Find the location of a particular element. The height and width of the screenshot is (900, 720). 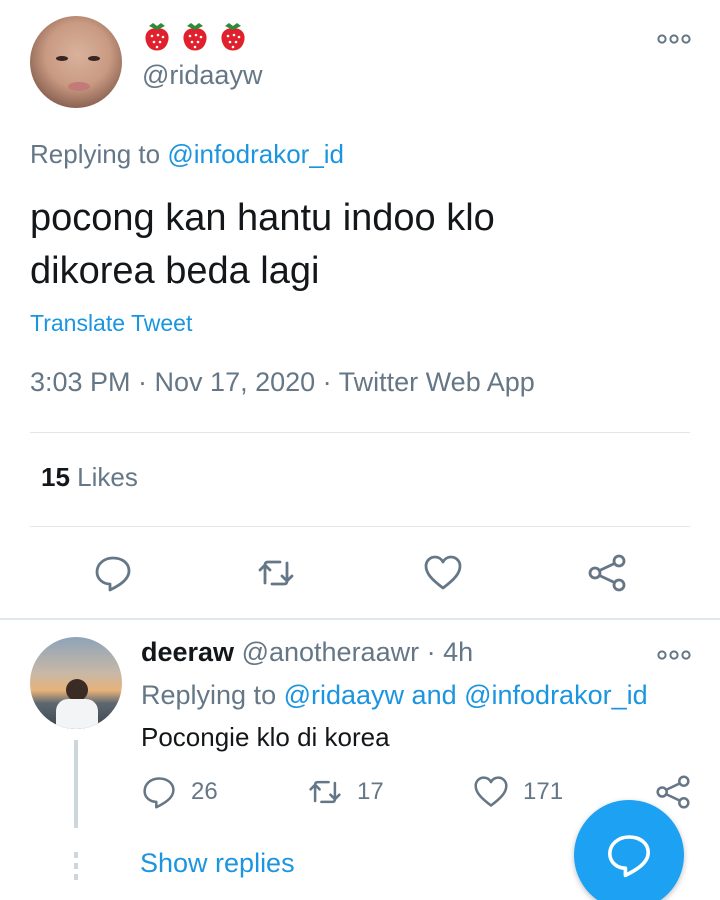

tweet-text-line: dikorea beda lagi is located at coordinates (175, 271).